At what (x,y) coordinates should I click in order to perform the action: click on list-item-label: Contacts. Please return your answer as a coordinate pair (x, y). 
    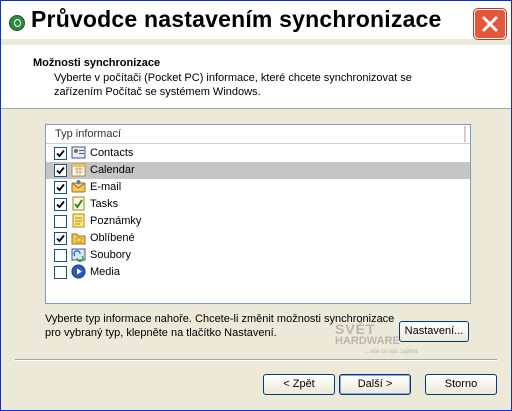
    Looking at the image, I should click on (112, 153).